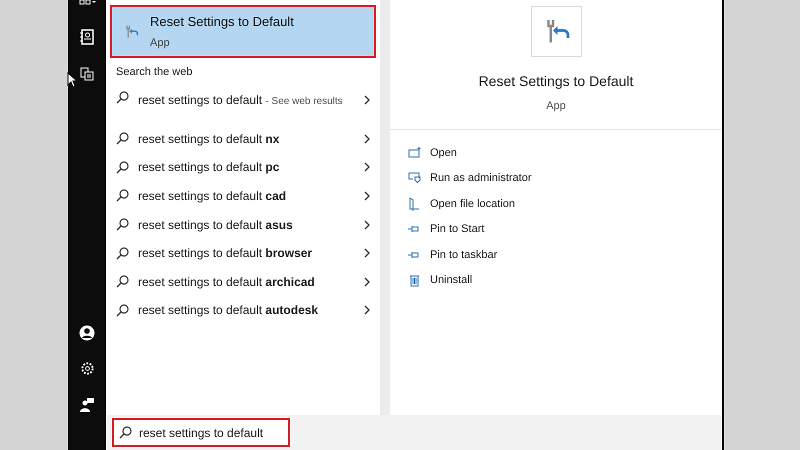 The image size is (800, 450). What do you see at coordinates (243, 281) in the screenshot?
I see `web-suggestion: reset settings to default archicad` at bounding box center [243, 281].